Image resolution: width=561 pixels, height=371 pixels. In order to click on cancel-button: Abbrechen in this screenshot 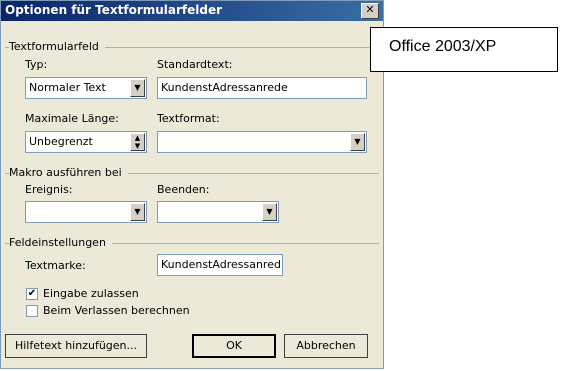, I will do `click(326, 346)`.